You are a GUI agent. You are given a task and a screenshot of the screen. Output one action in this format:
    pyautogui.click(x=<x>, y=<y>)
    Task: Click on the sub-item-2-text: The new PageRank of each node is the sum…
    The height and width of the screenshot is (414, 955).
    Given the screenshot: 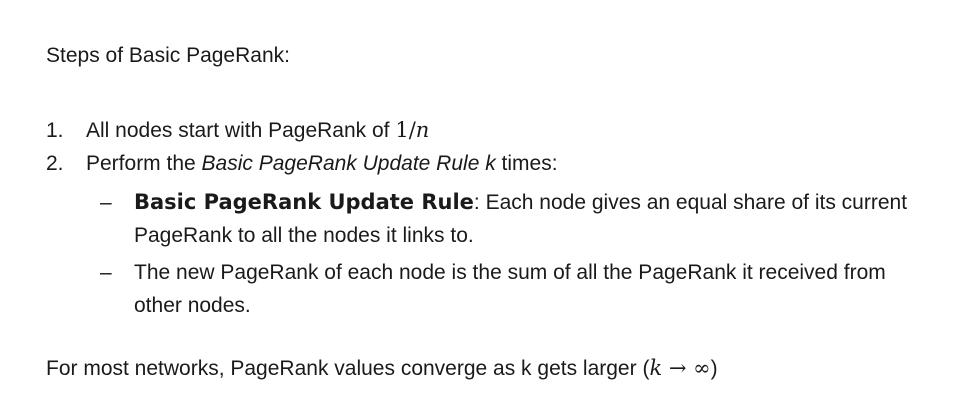 What is the action you would take?
    pyautogui.click(x=510, y=289)
    